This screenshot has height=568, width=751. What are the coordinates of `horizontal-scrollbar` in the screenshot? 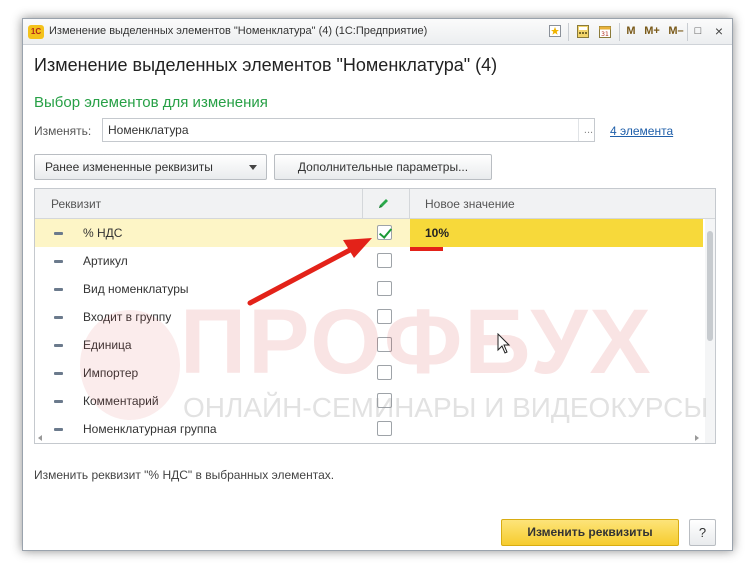 It's located at (369, 438).